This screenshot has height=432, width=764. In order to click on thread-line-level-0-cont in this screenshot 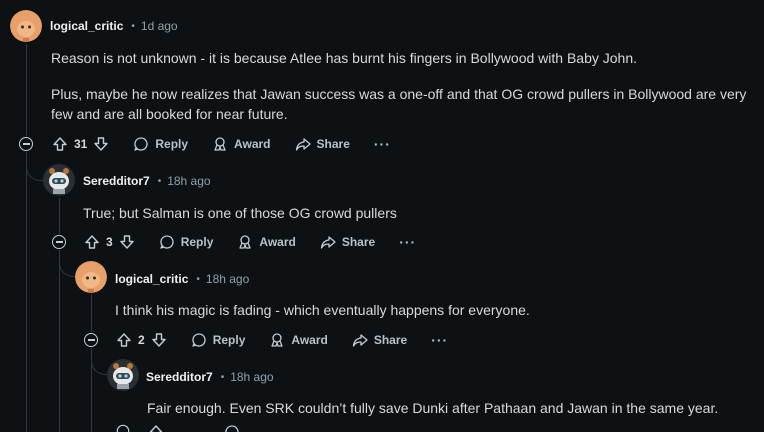, I will do `click(26, 292)`.